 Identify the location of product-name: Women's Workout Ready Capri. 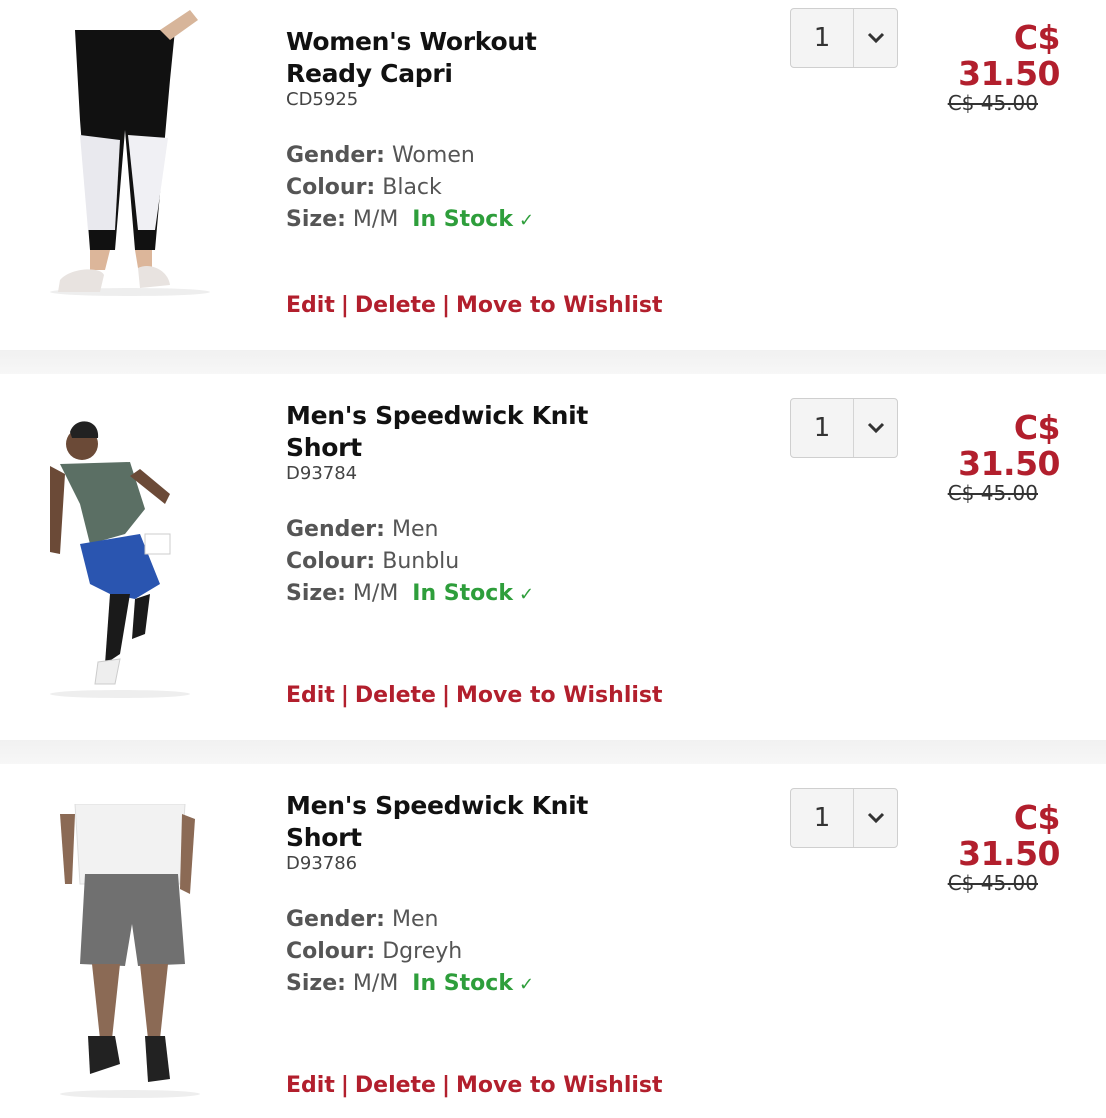
(456, 58).